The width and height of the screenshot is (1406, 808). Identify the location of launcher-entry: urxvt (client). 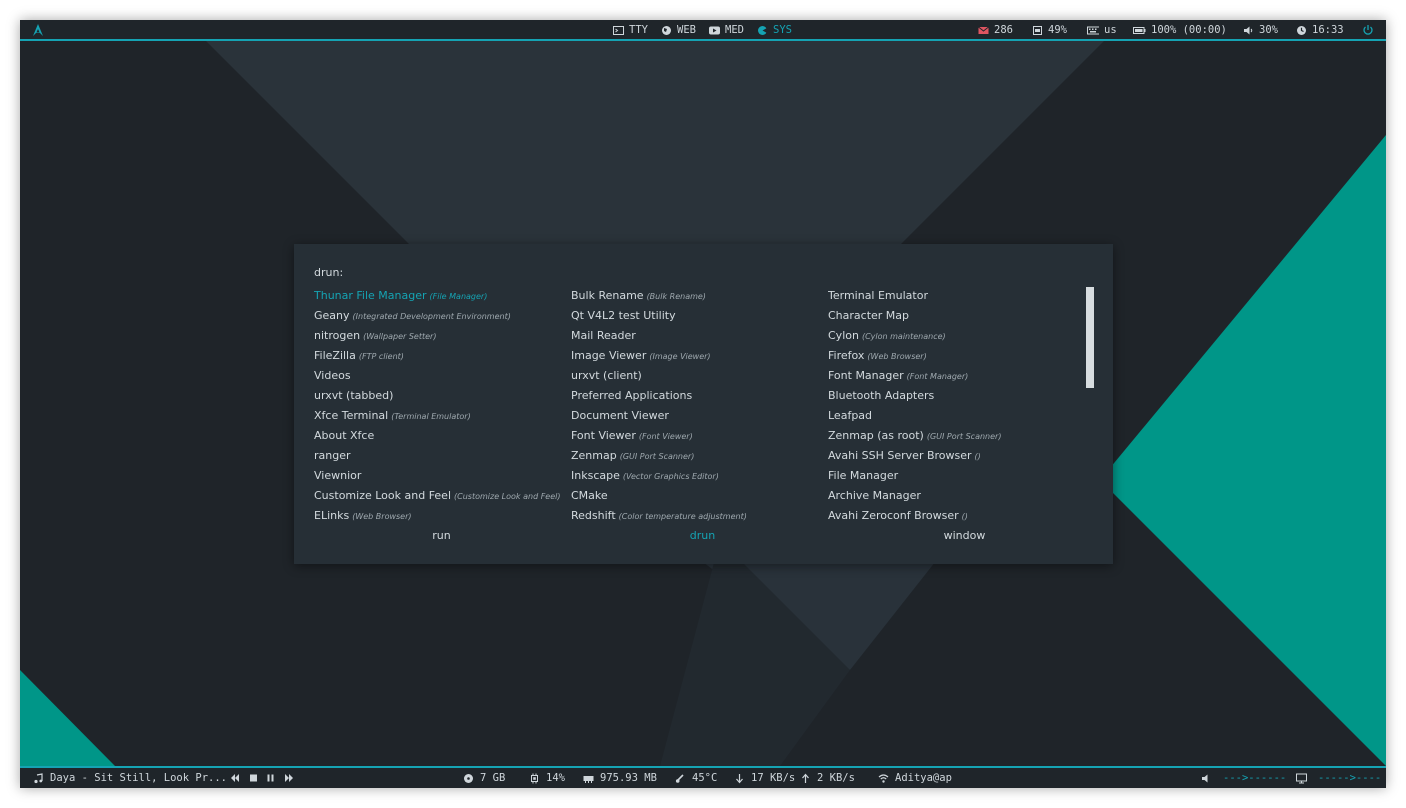
(699, 376).